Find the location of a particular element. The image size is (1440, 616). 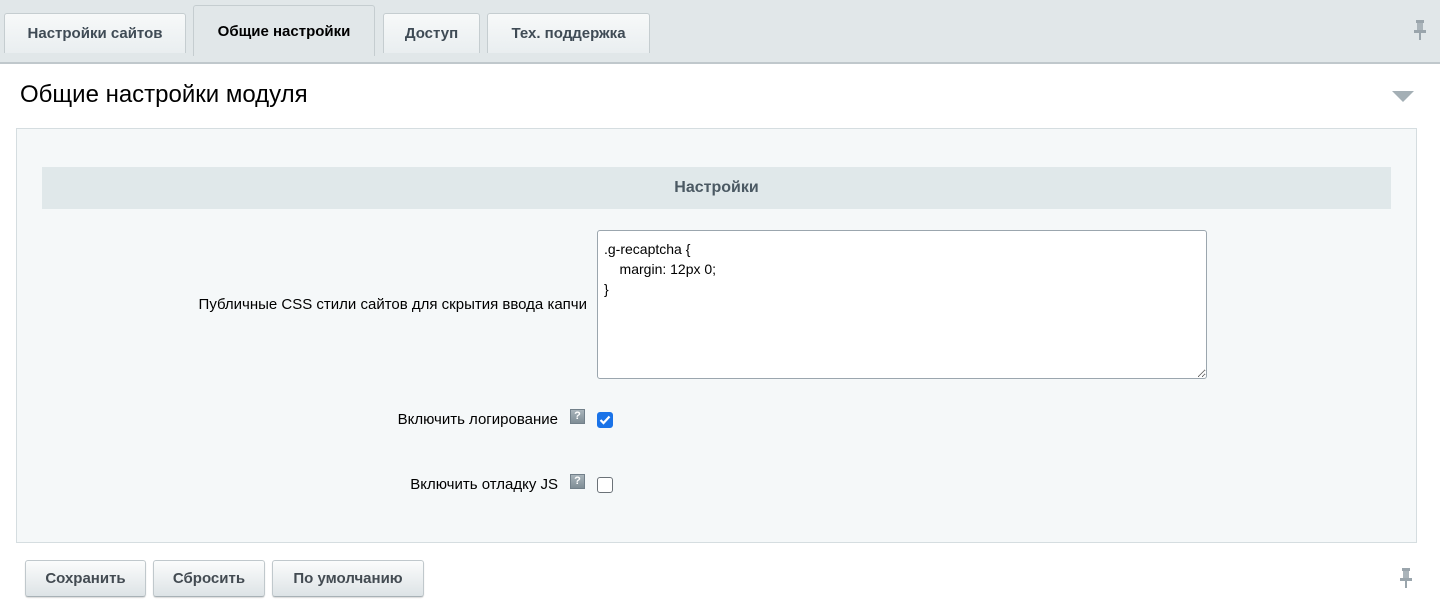

js-debug-label: Включить отладку JS is located at coordinates (484, 484).